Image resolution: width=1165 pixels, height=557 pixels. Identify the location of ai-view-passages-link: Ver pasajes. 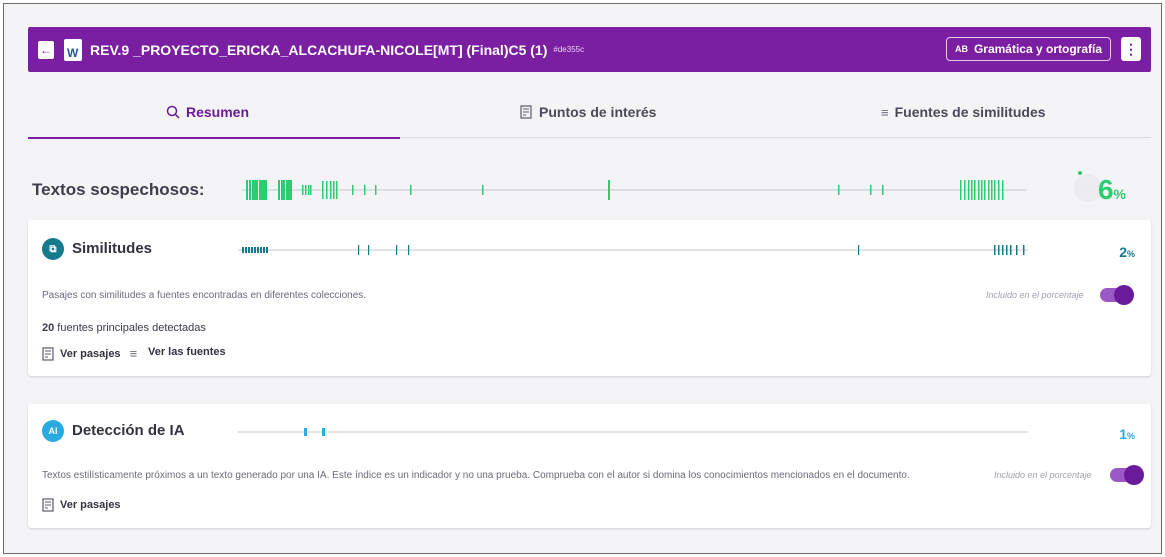
(81, 505).